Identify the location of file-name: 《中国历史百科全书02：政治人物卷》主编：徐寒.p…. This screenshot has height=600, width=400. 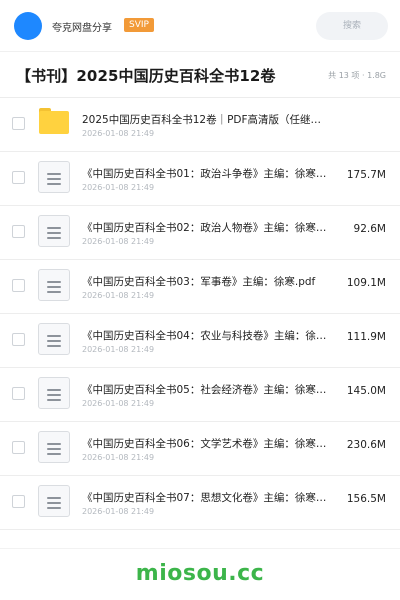
(205, 227).